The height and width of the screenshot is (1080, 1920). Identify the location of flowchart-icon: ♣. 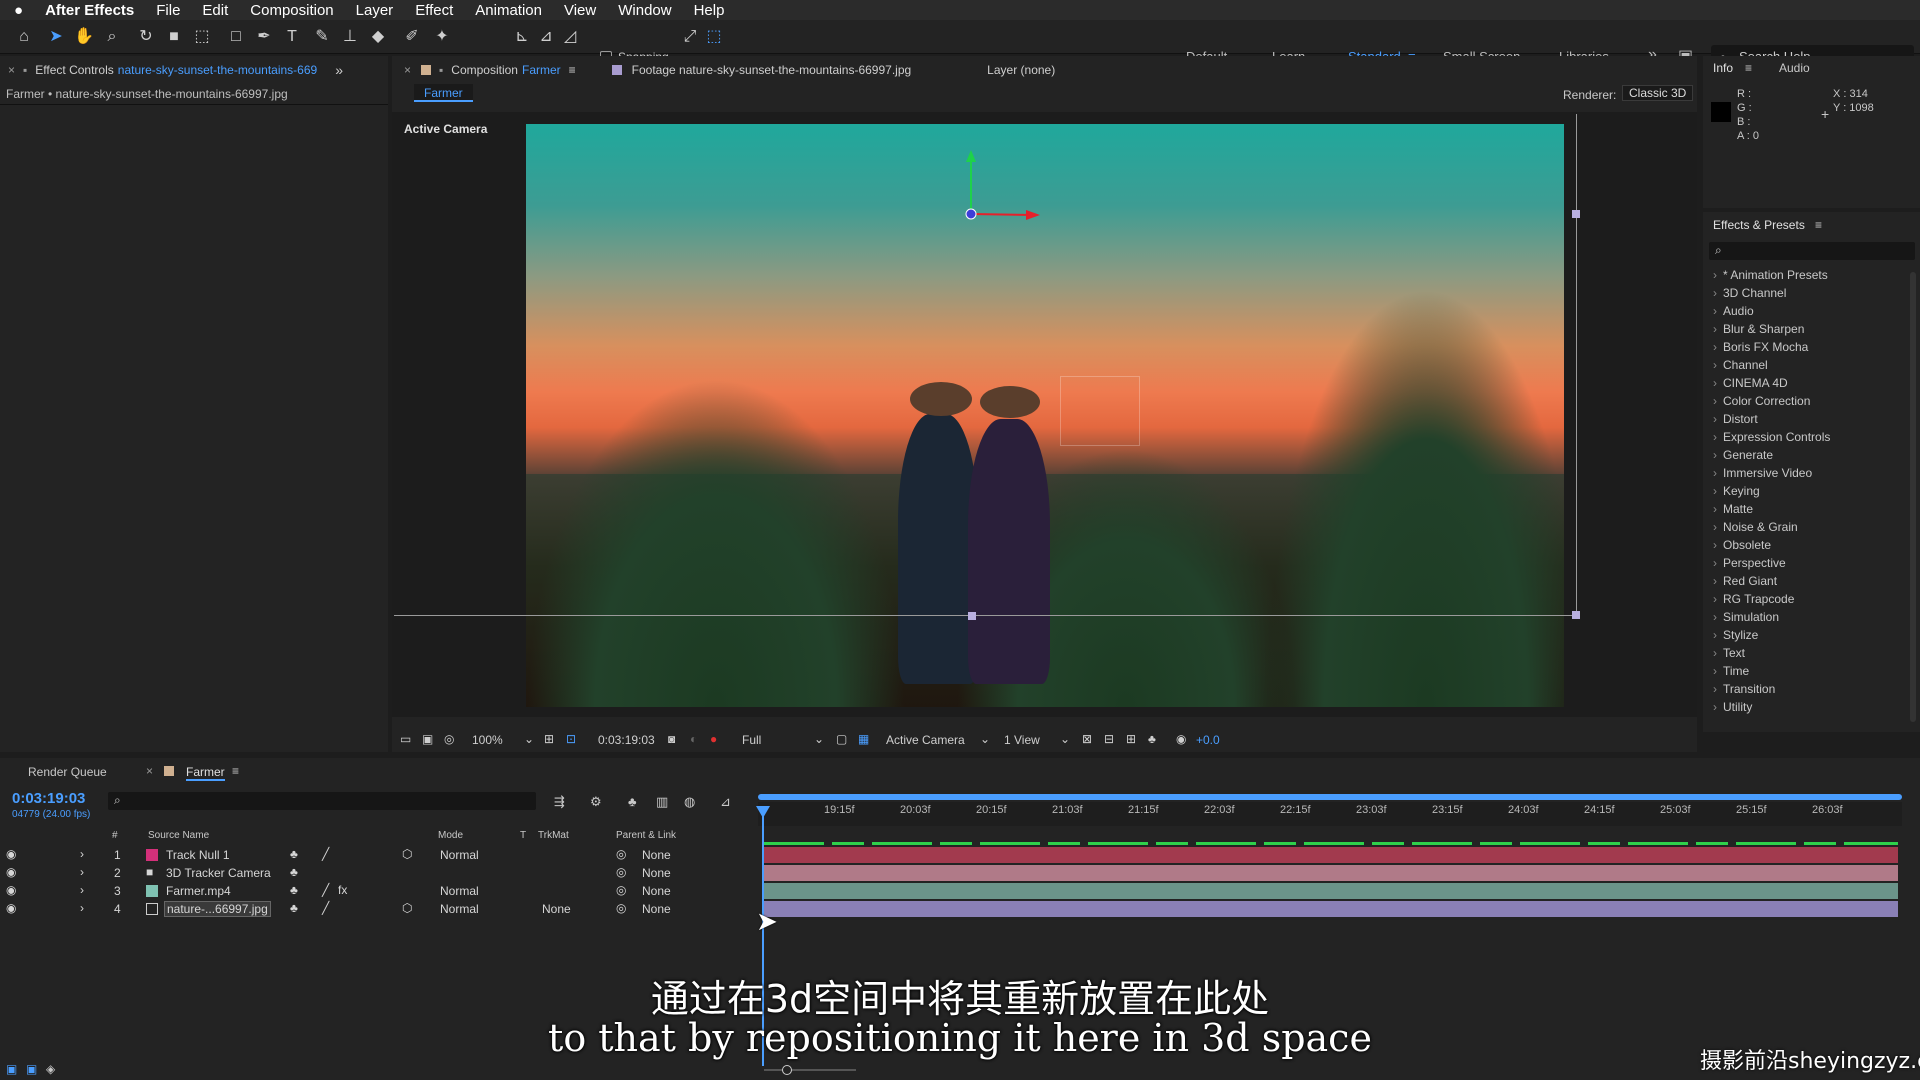
(1152, 739).